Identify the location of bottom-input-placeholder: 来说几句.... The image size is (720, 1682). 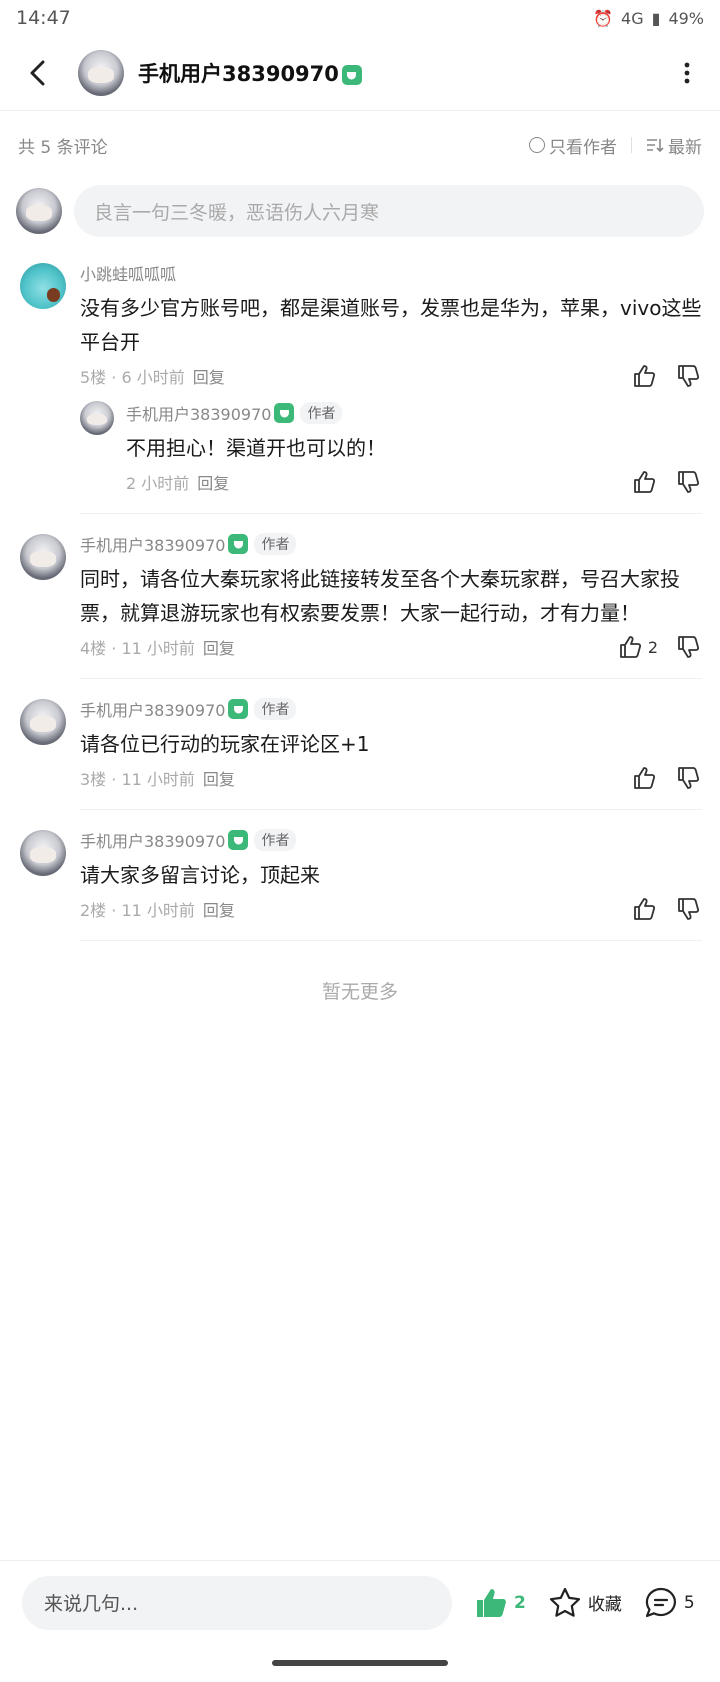
(91, 1604).